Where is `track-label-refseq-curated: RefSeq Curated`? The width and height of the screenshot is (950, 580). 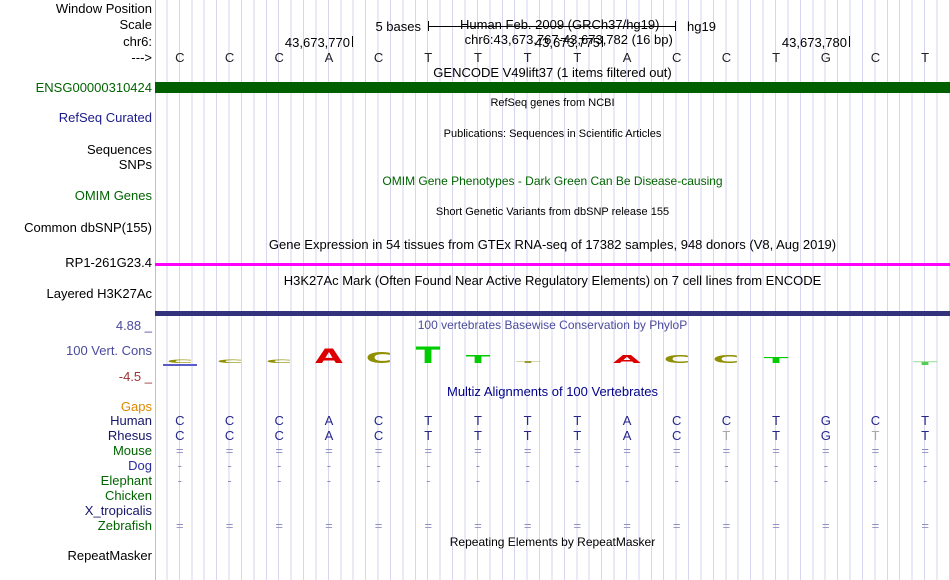
track-label-refseq-curated: RefSeq Curated is located at coordinates (105, 117).